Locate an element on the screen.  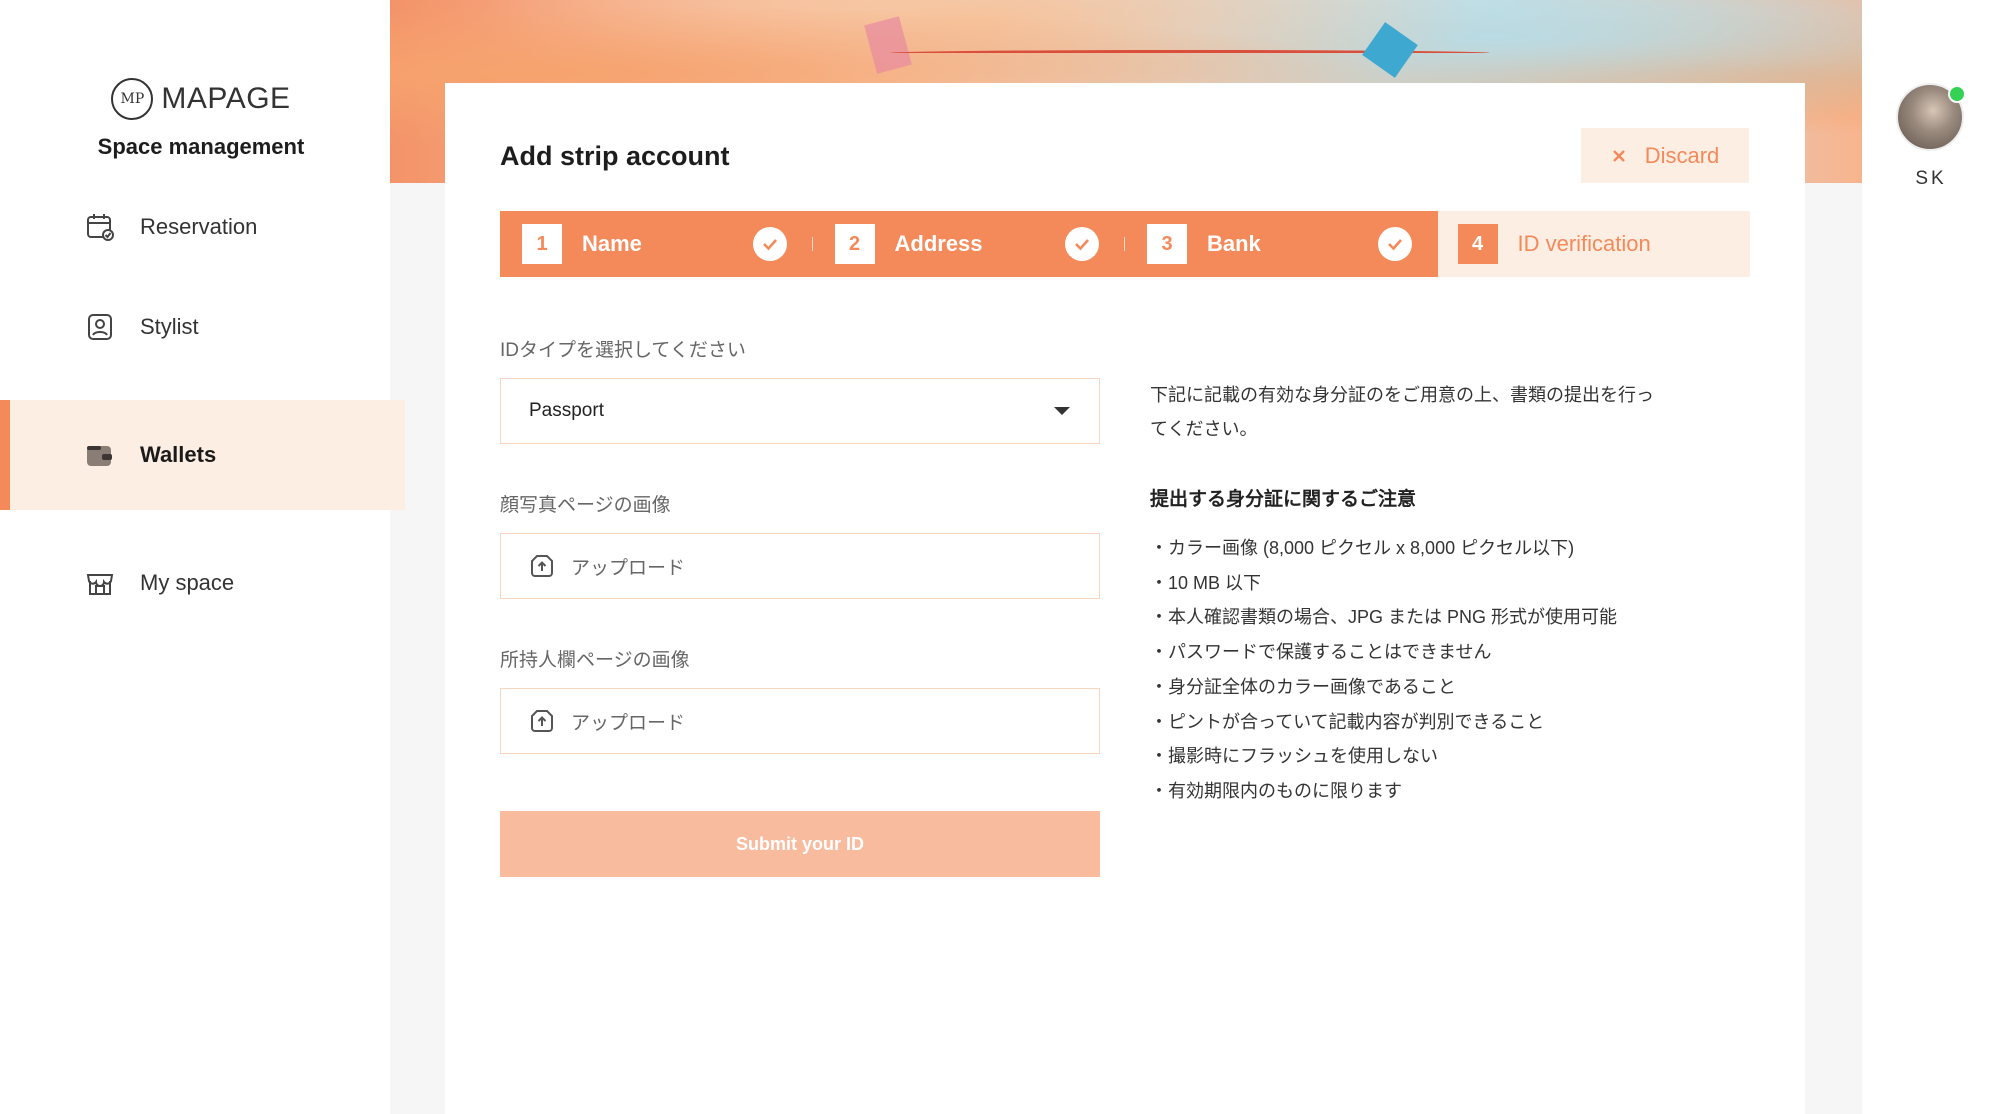
id-type-select: Passport is located at coordinates (800, 411).